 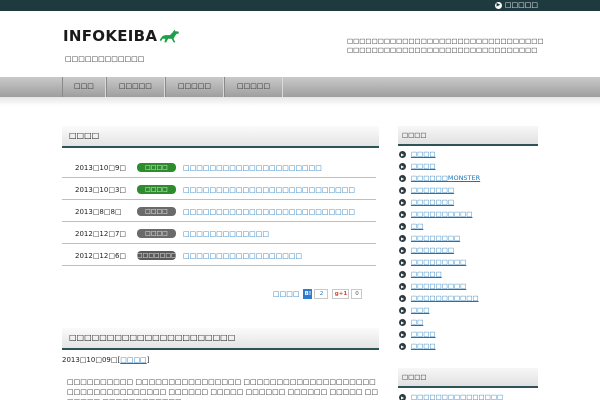 What do you see at coordinates (84, 135) in the screenshot?
I see `news-section-title: □□□□` at bounding box center [84, 135].